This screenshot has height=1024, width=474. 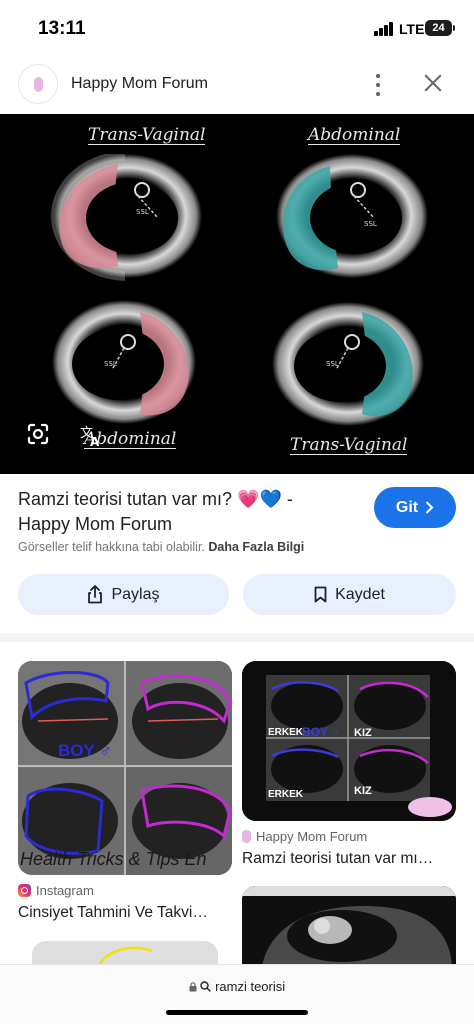 What do you see at coordinates (354, 135) in the screenshot?
I see `label-top-right: Abdominal` at bounding box center [354, 135].